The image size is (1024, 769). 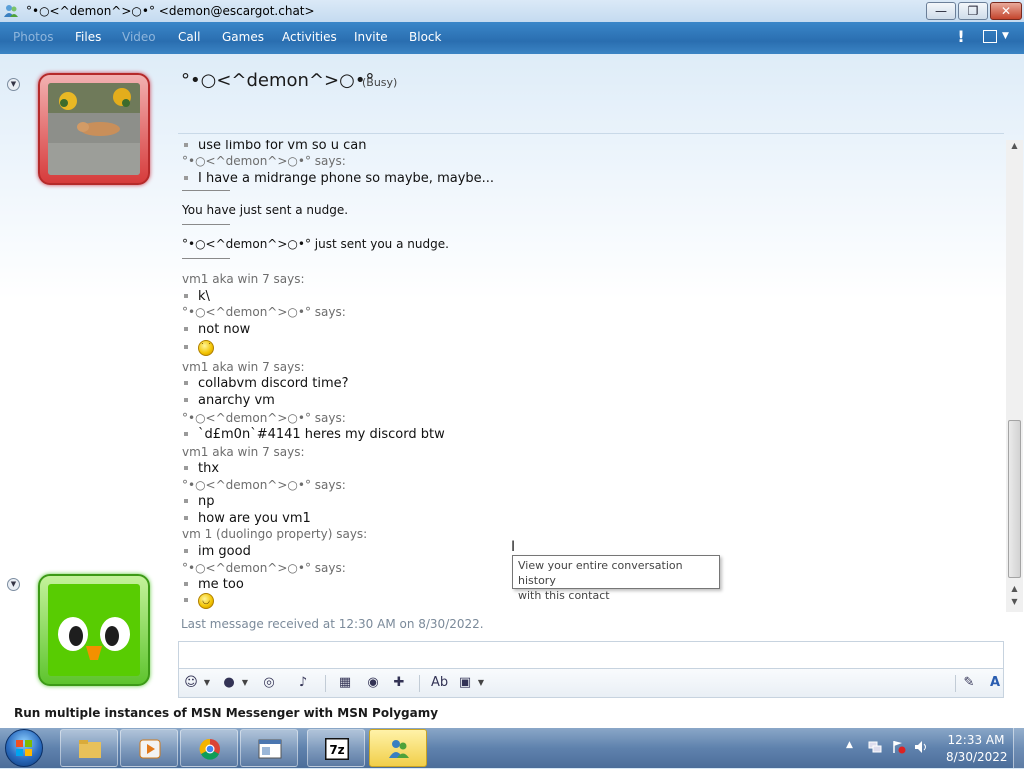 What do you see at coordinates (373, 683) in the screenshot?
I see `games-icon: ◉` at bounding box center [373, 683].